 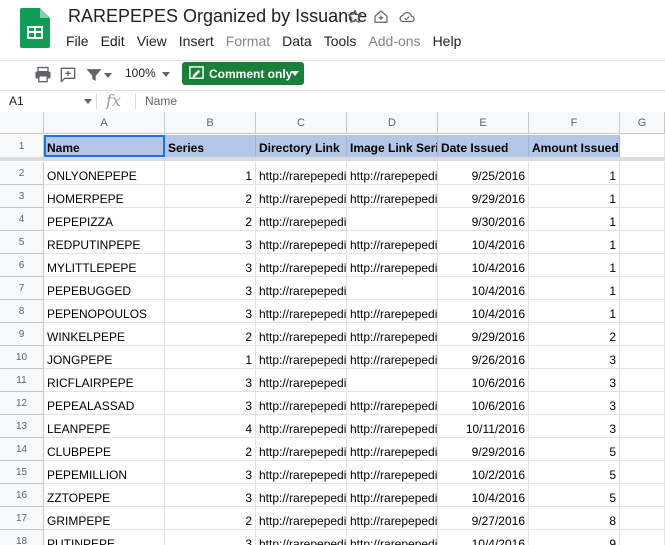 What do you see at coordinates (381, 17) in the screenshot?
I see `move-to-folder-icon` at bounding box center [381, 17].